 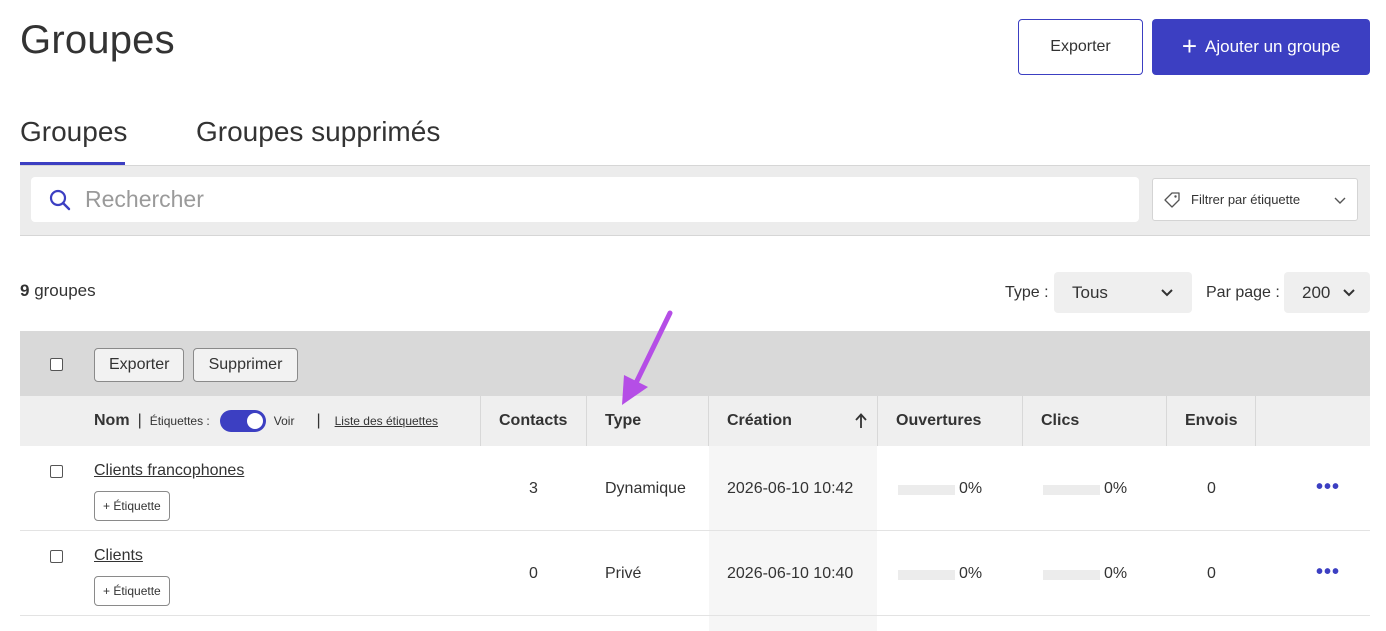 What do you see at coordinates (318, 137) in the screenshot?
I see `tab-groupes-supprimes: Groupes supprimés` at bounding box center [318, 137].